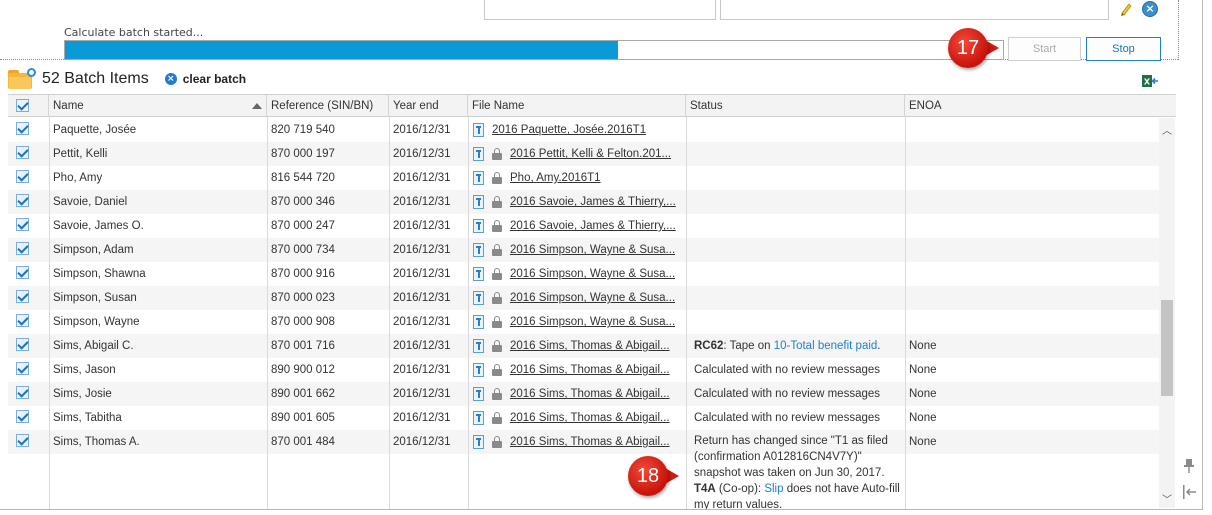 This screenshot has width=1212, height=515. Describe the element at coordinates (87, 418) in the screenshot. I see `name-cell: Sims, Tabitha` at that location.